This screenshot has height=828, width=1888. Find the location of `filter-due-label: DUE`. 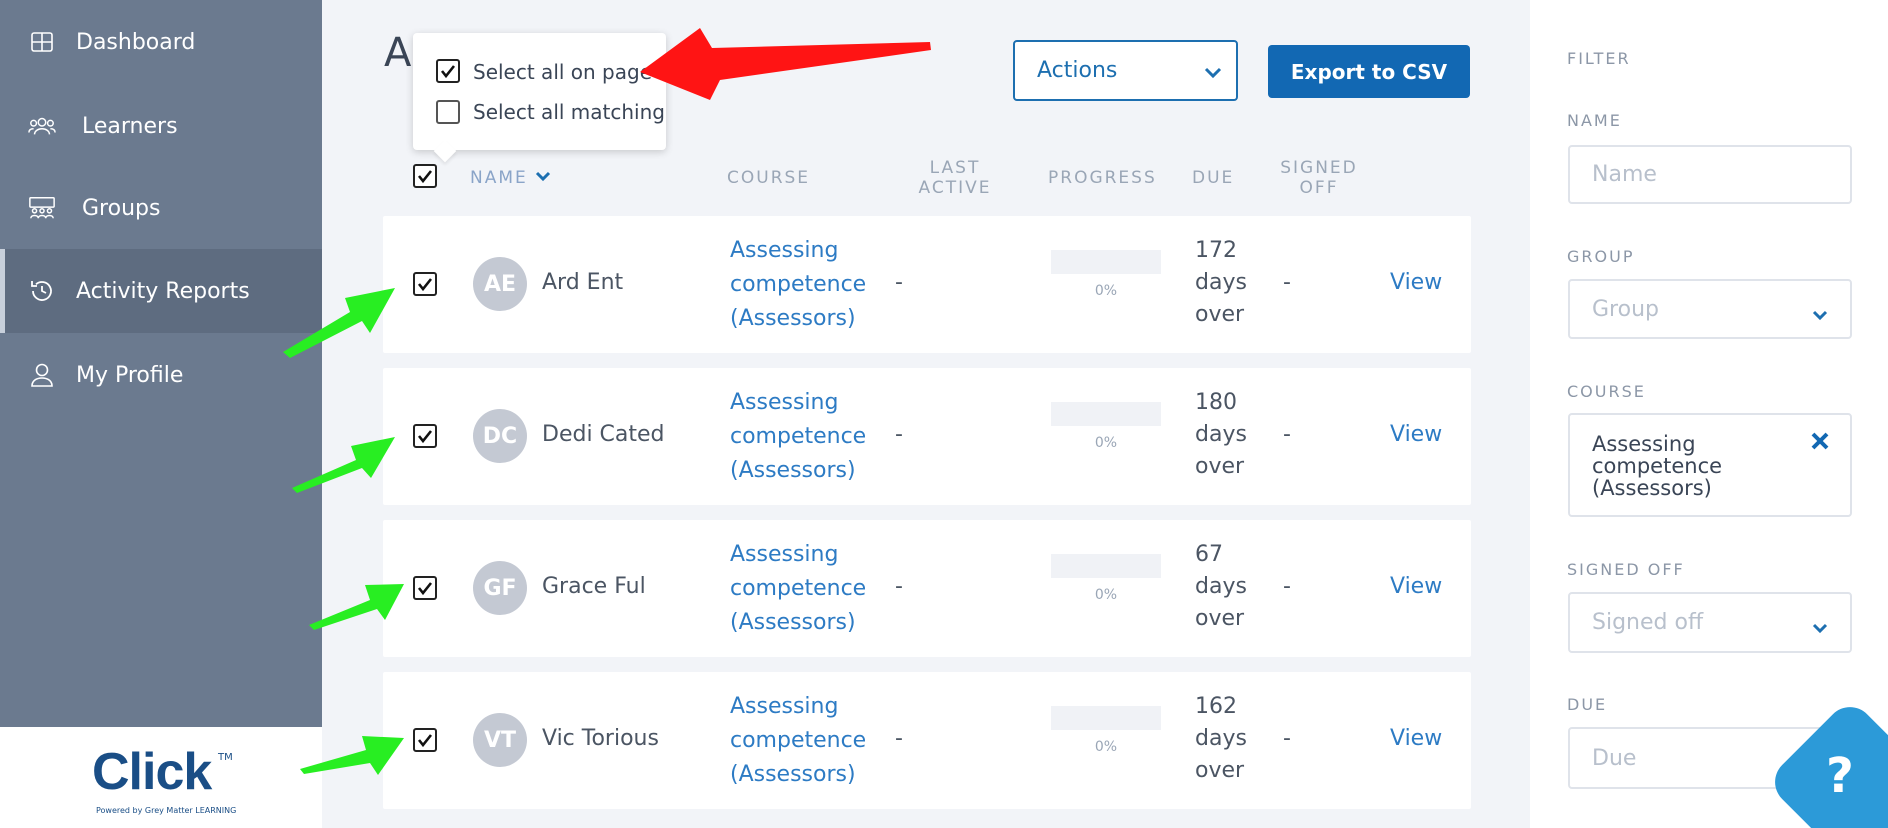

filter-due-label: DUE is located at coordinates (1587, 704).